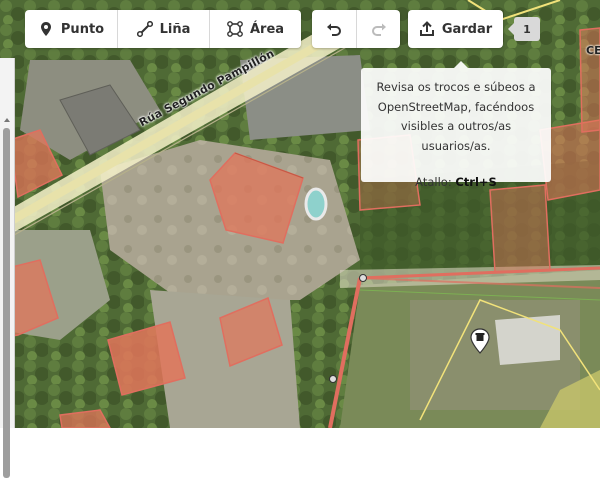  I want to click on top-toolbar: Punto Liña Área Gardar 1, so click(300, 29).